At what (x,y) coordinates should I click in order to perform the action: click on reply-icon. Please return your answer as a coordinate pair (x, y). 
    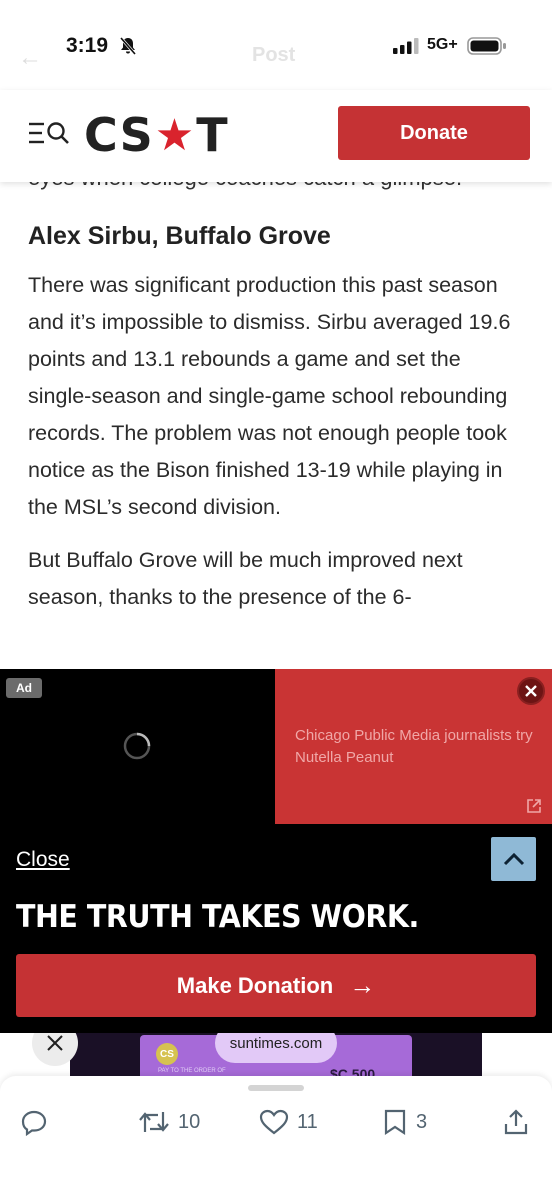
    Looking at the image, I should click on (34, 1123).